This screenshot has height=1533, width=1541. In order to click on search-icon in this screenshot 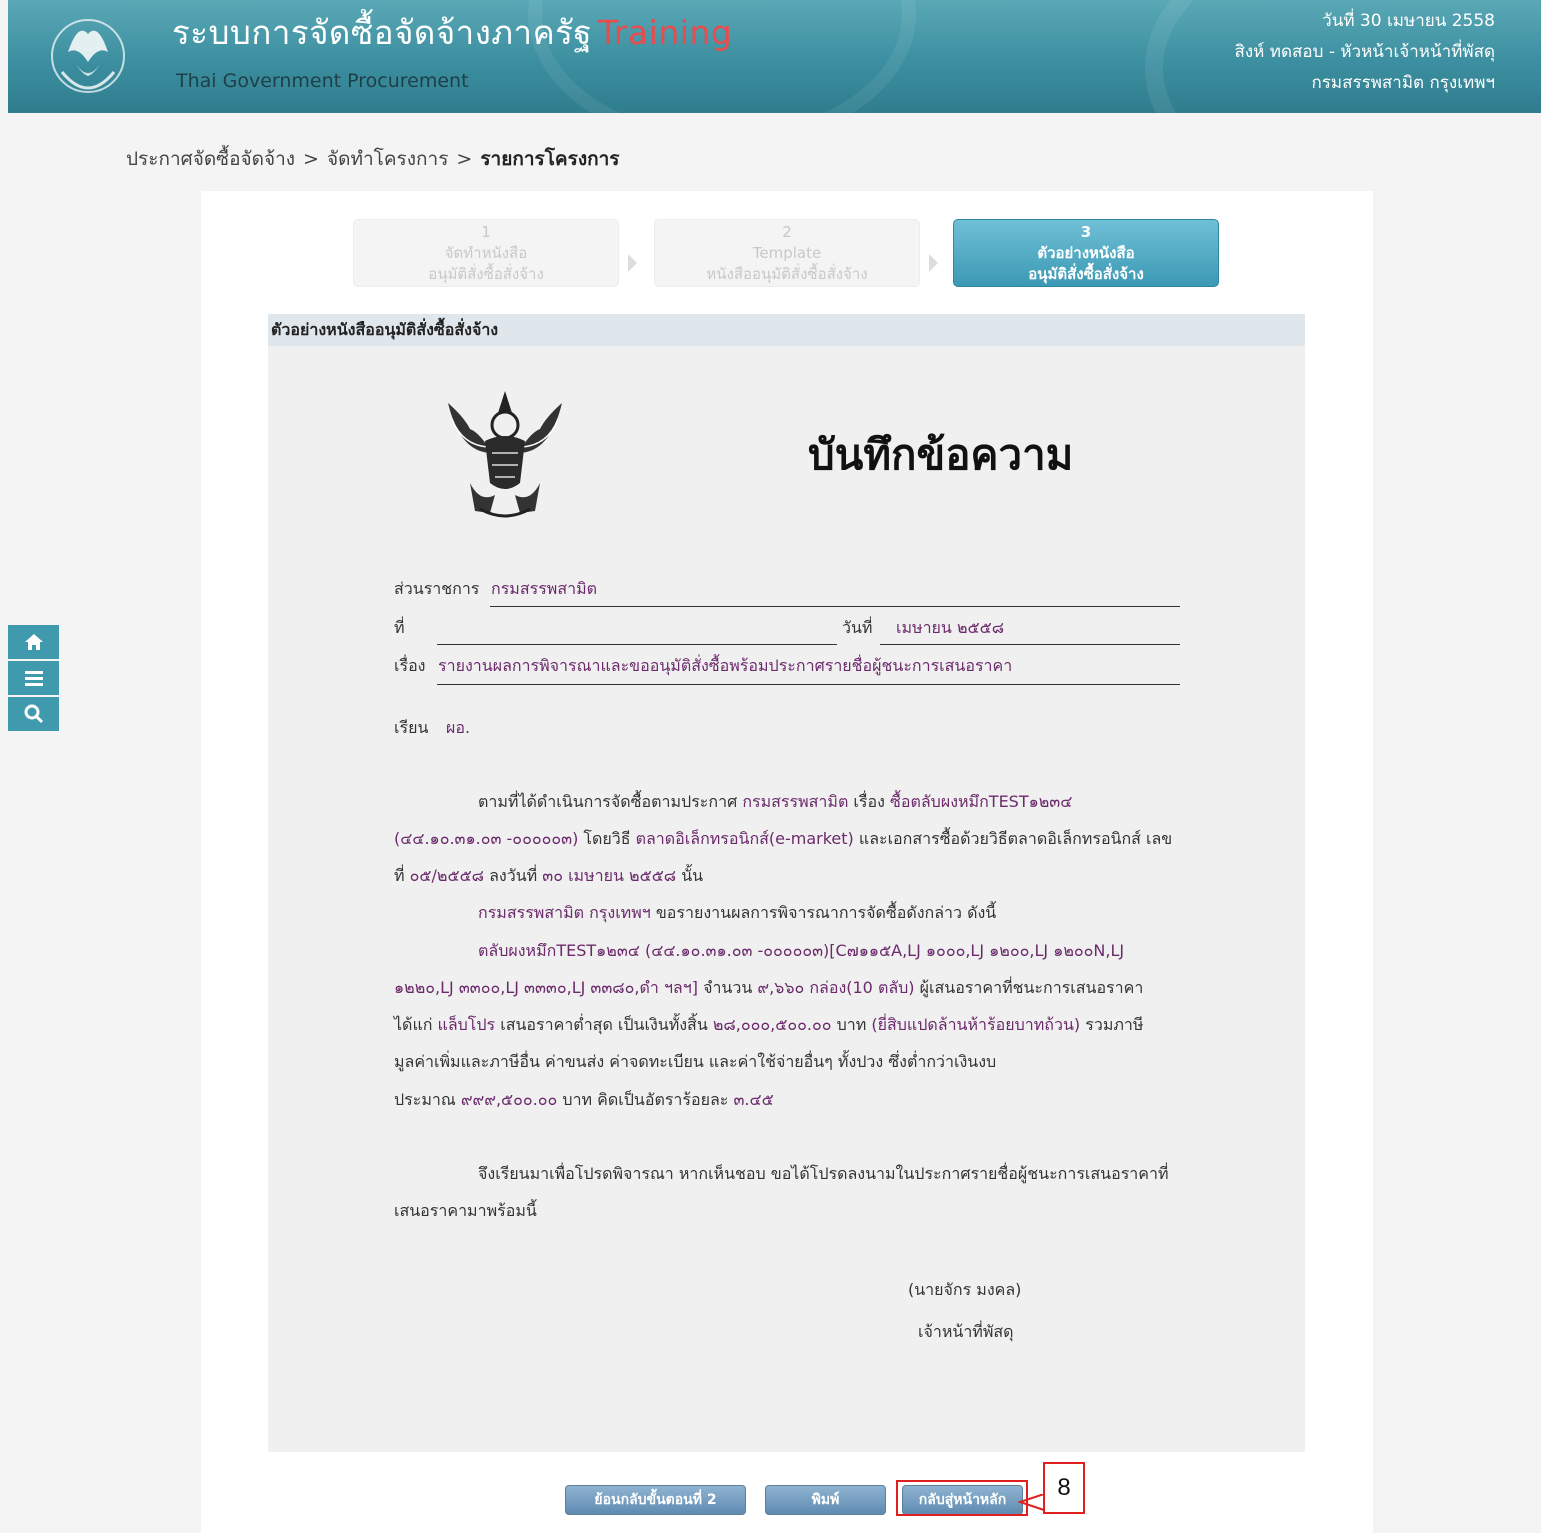, I will do `click(33, 714)`.